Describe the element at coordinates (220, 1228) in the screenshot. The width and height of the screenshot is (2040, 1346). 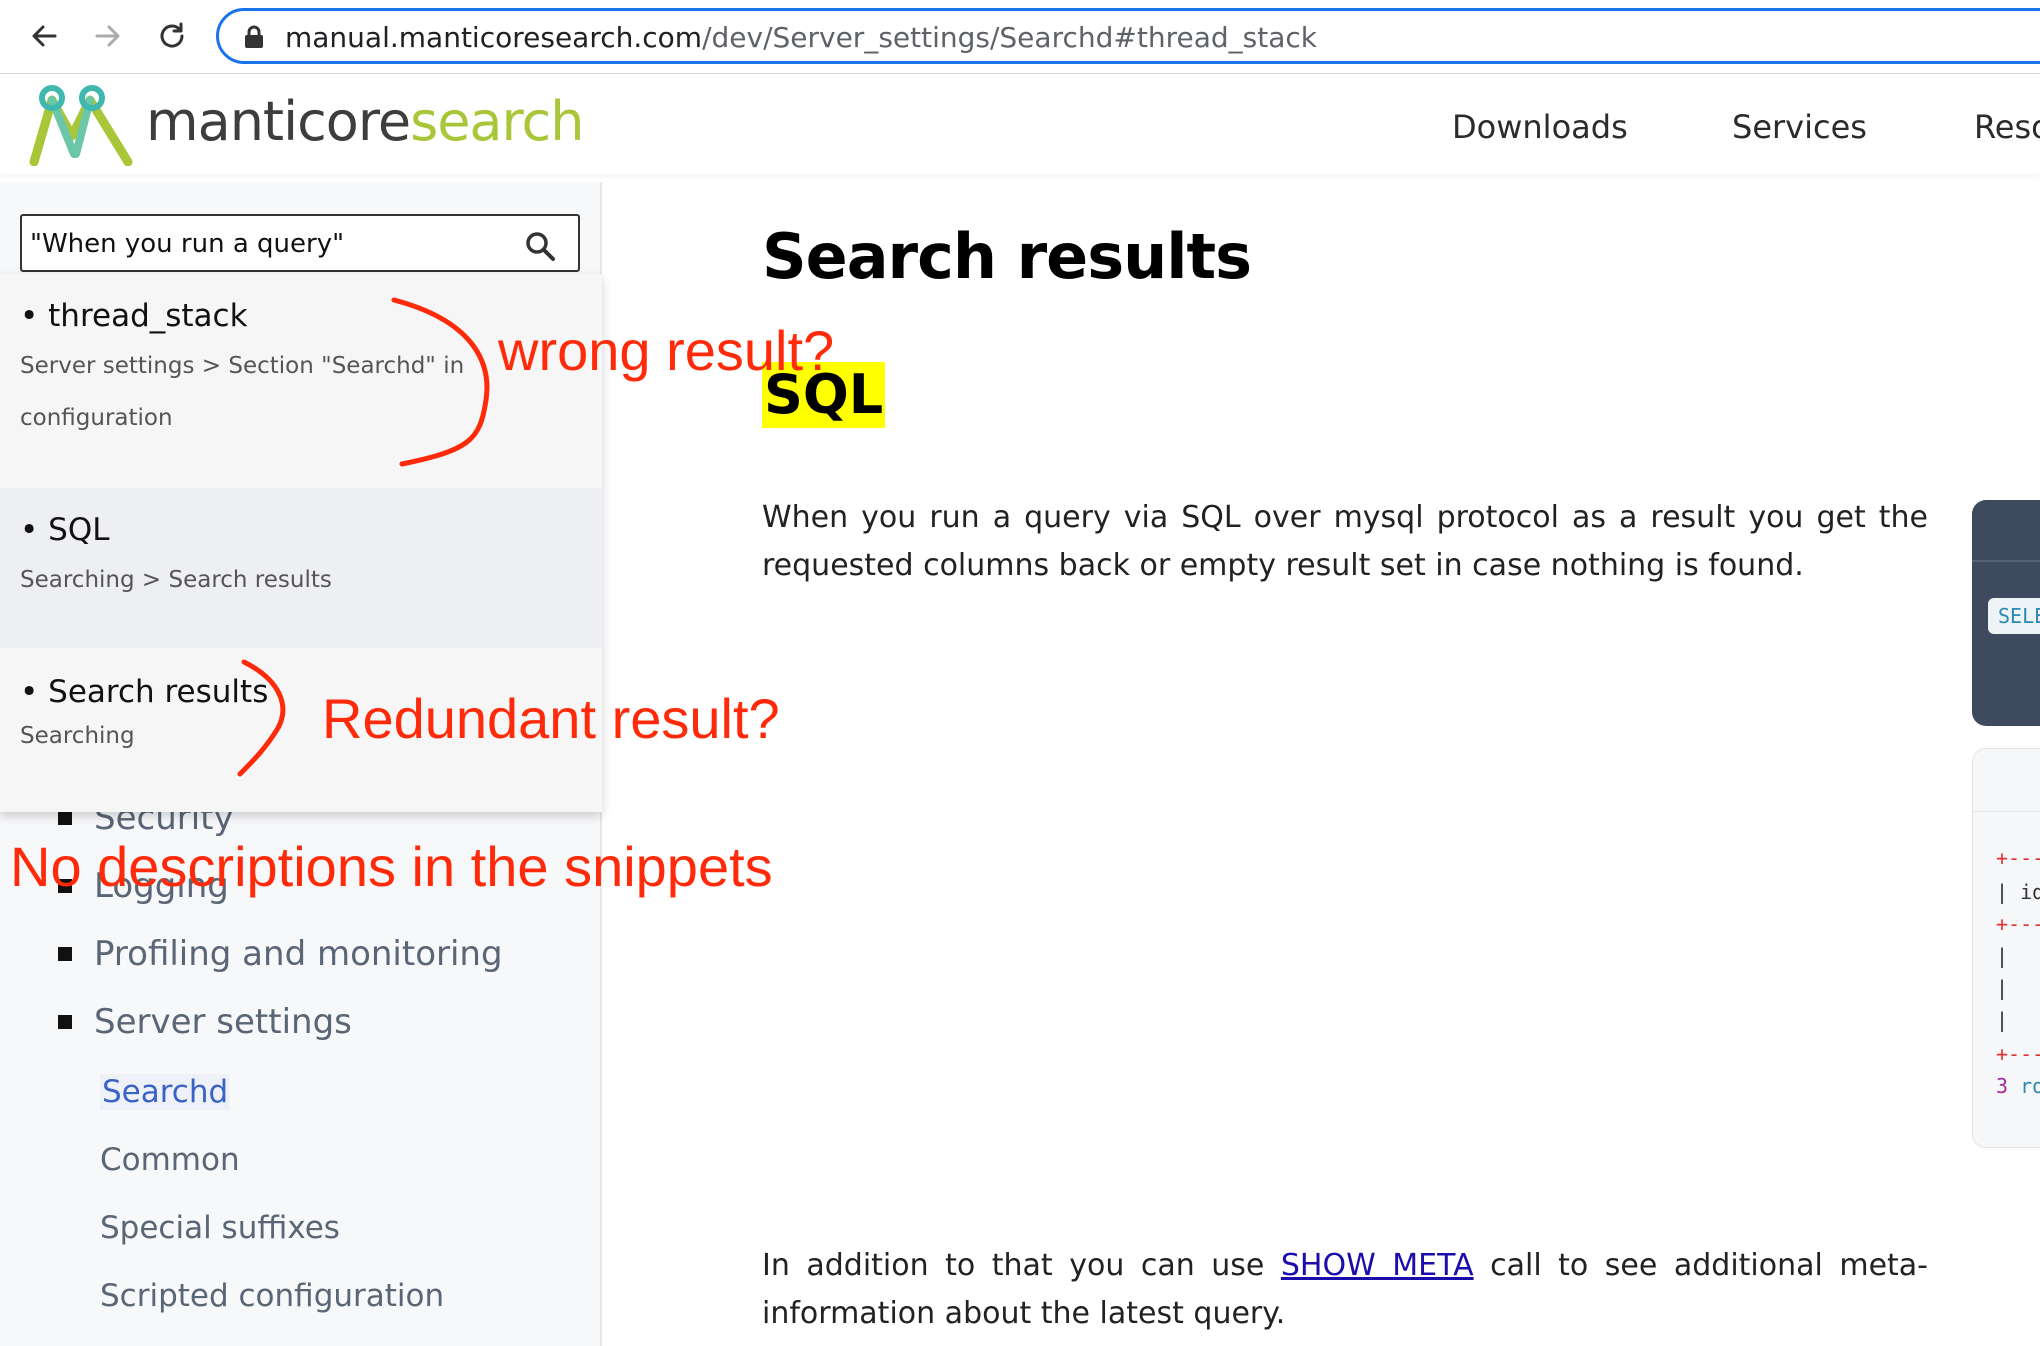
I see `sub-item-special-suffixes: Special suffixes` at that location.